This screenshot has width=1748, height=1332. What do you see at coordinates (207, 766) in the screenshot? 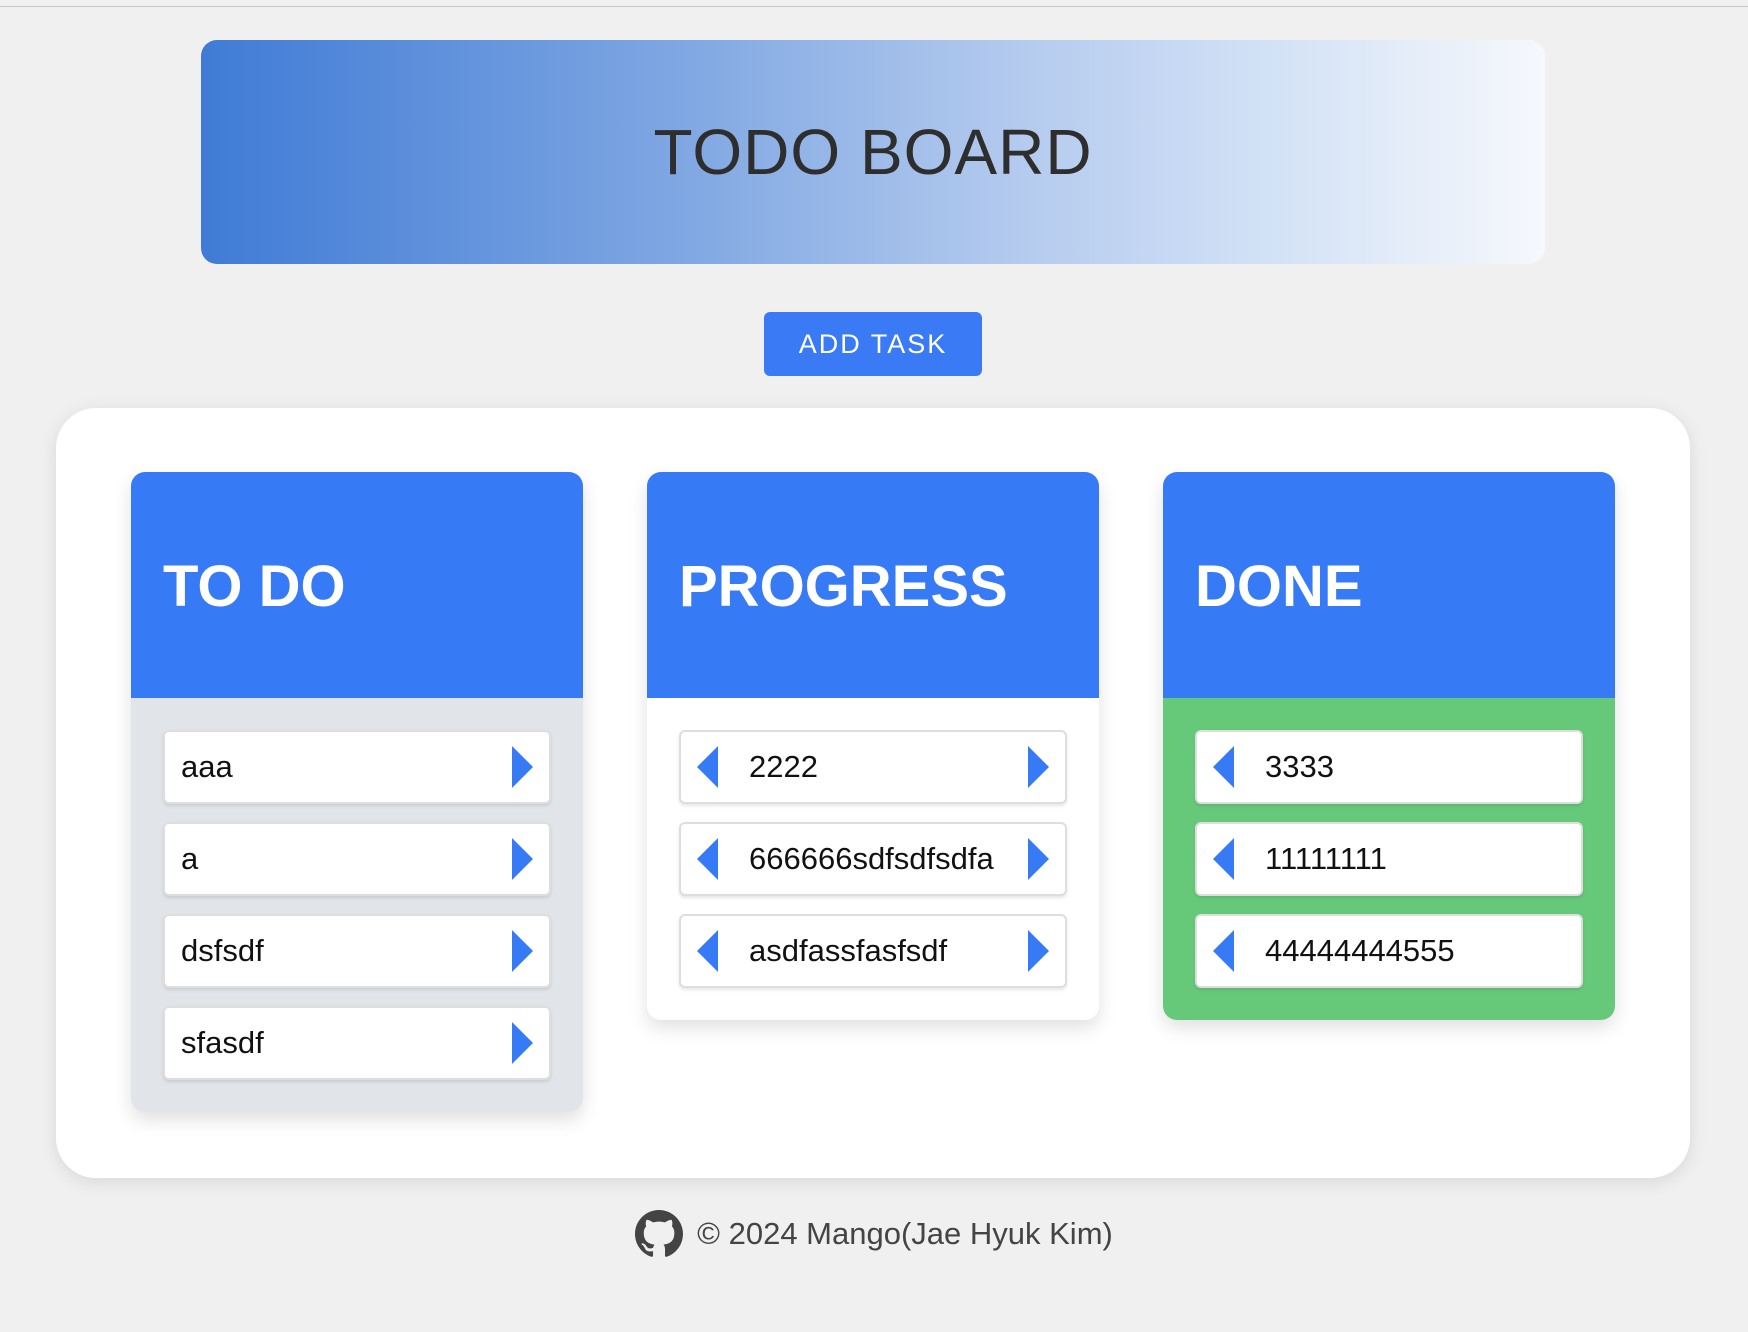
I see `task-text: aaa` at bounding box center [207, 766].